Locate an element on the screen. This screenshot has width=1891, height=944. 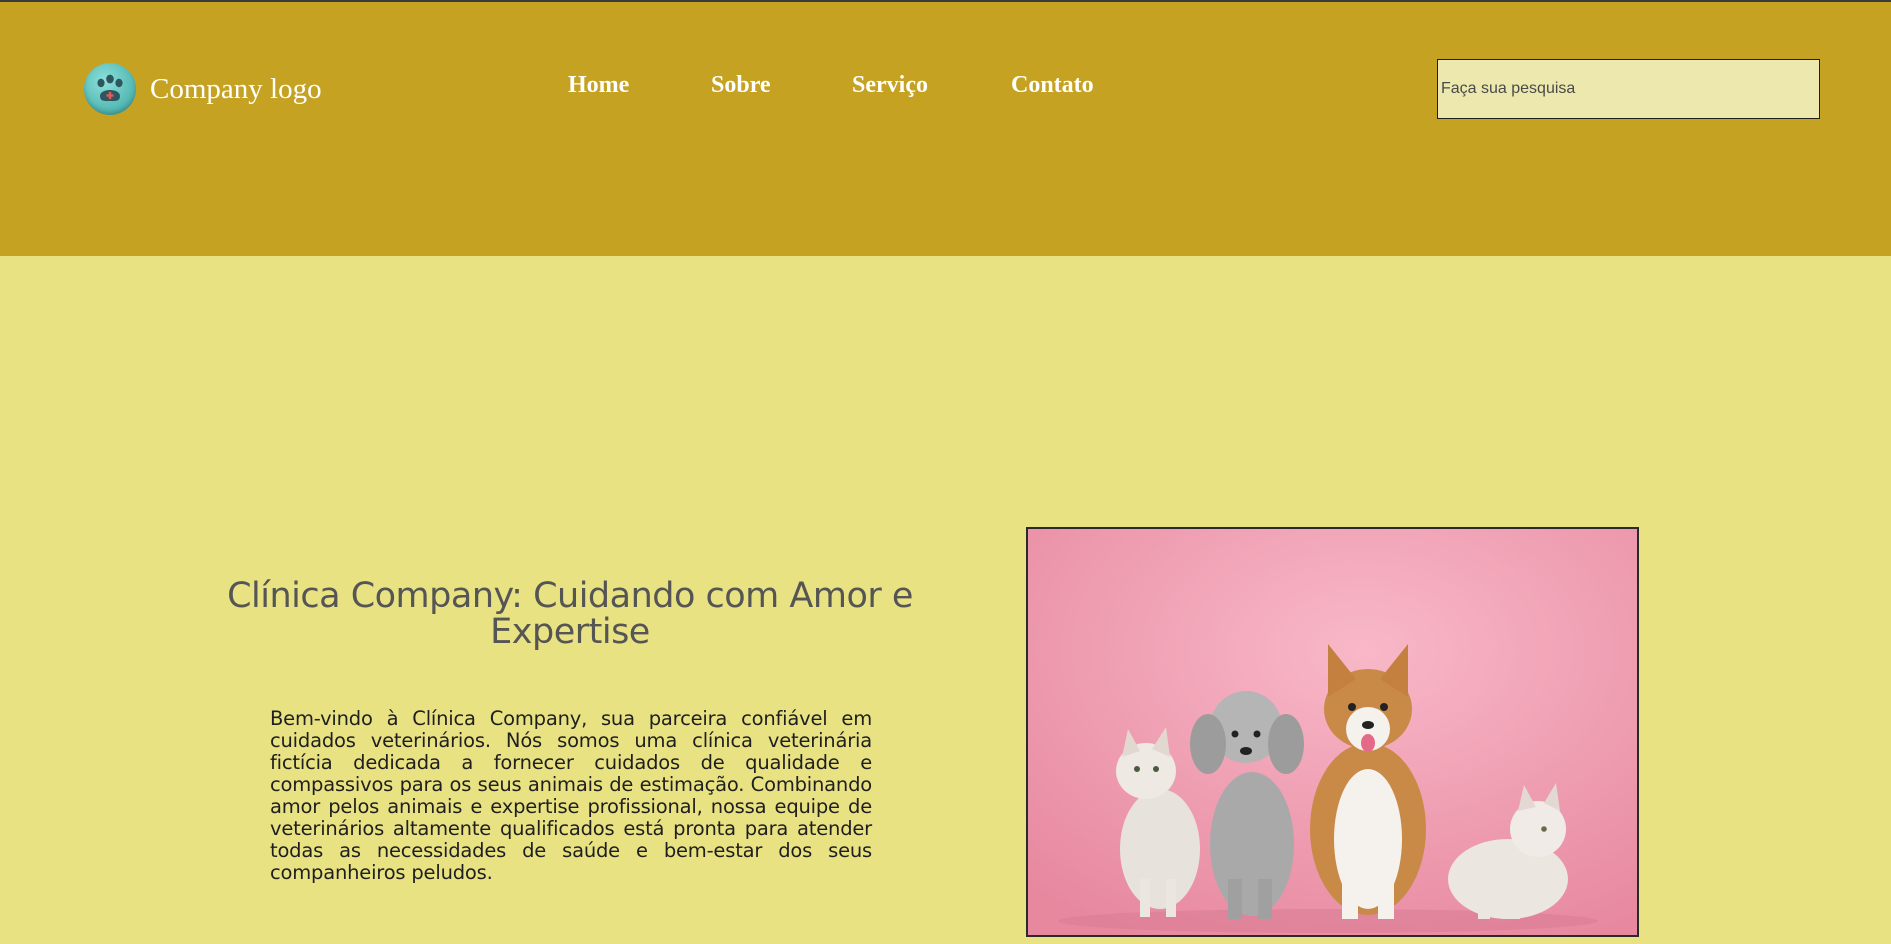
pets-photo is located at coordinates (1332, 732).